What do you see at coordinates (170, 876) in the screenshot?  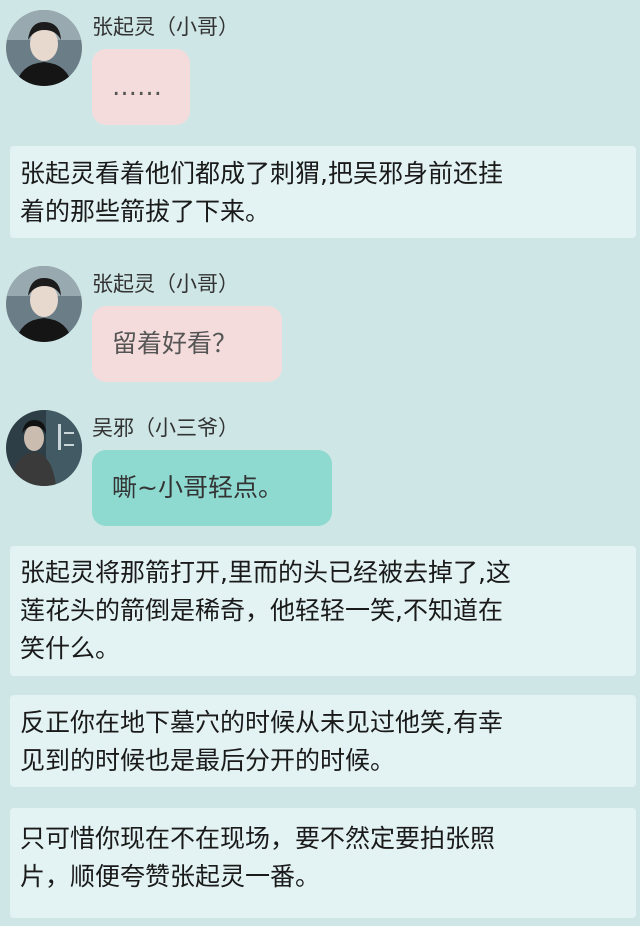 I see `narration-line: 片，顺便夸赞张起灵一番。` at bounding box center [170, 876].